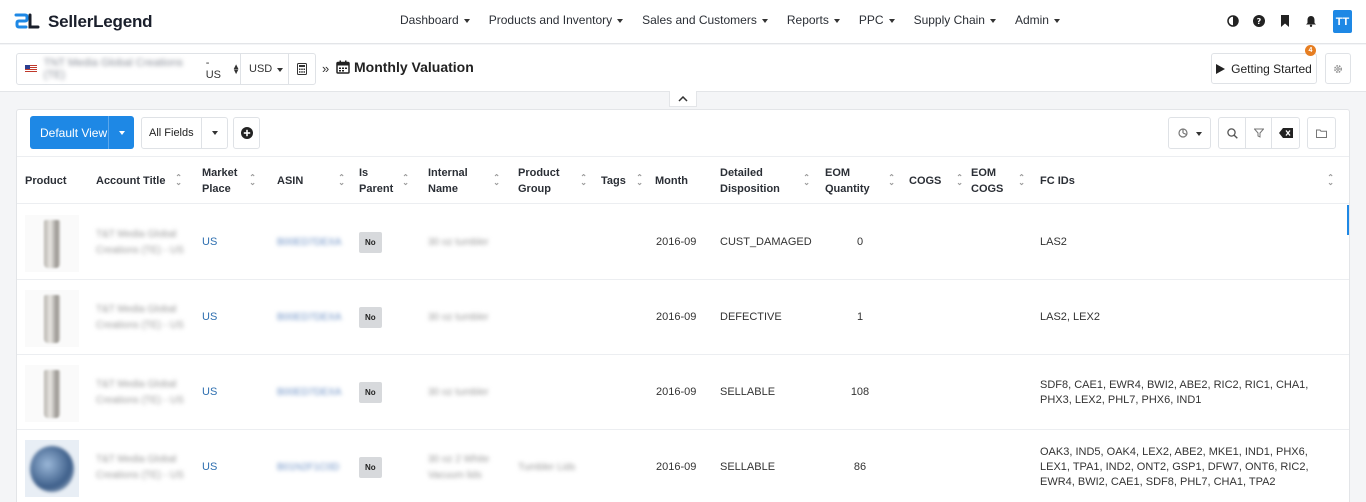  I want to click on column-header-asin: ASIN ⌃ ⌄, so click(314, 181).